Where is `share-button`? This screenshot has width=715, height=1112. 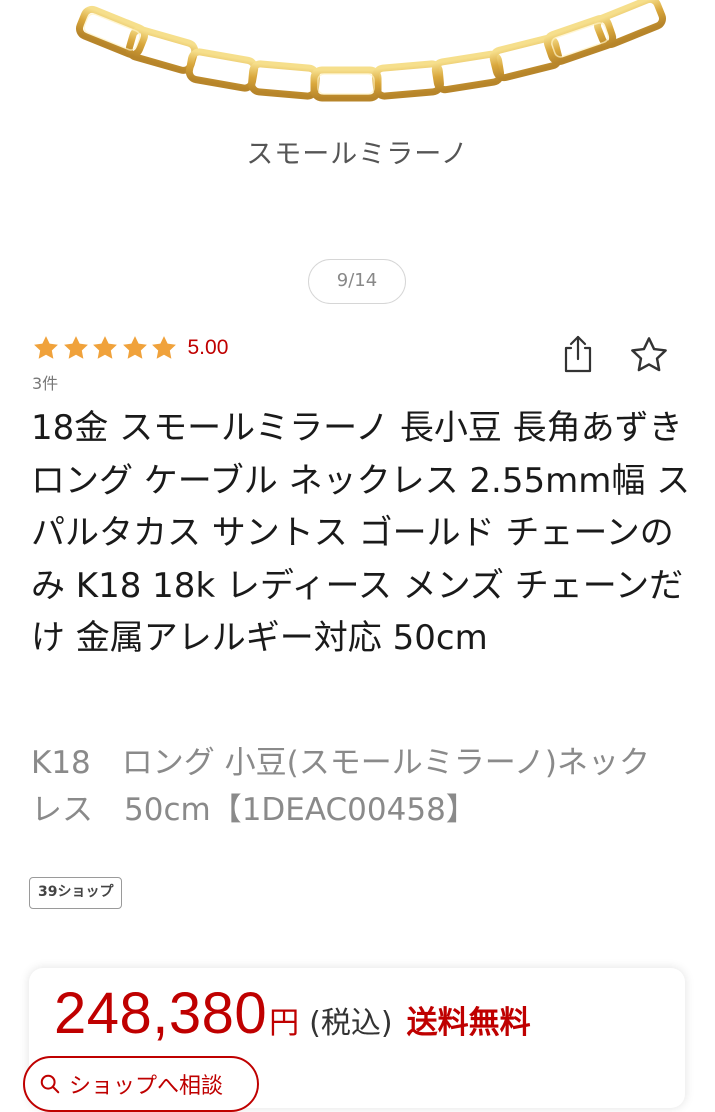 share-button is located at coordinates (578, 354).